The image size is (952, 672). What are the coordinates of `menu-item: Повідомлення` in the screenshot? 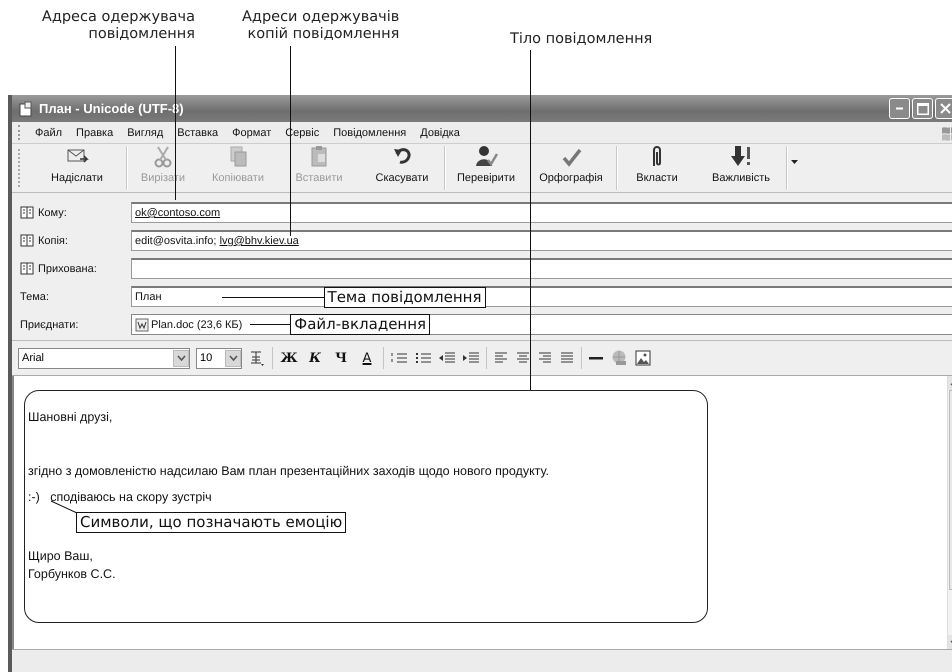 It's located at (370, 132).